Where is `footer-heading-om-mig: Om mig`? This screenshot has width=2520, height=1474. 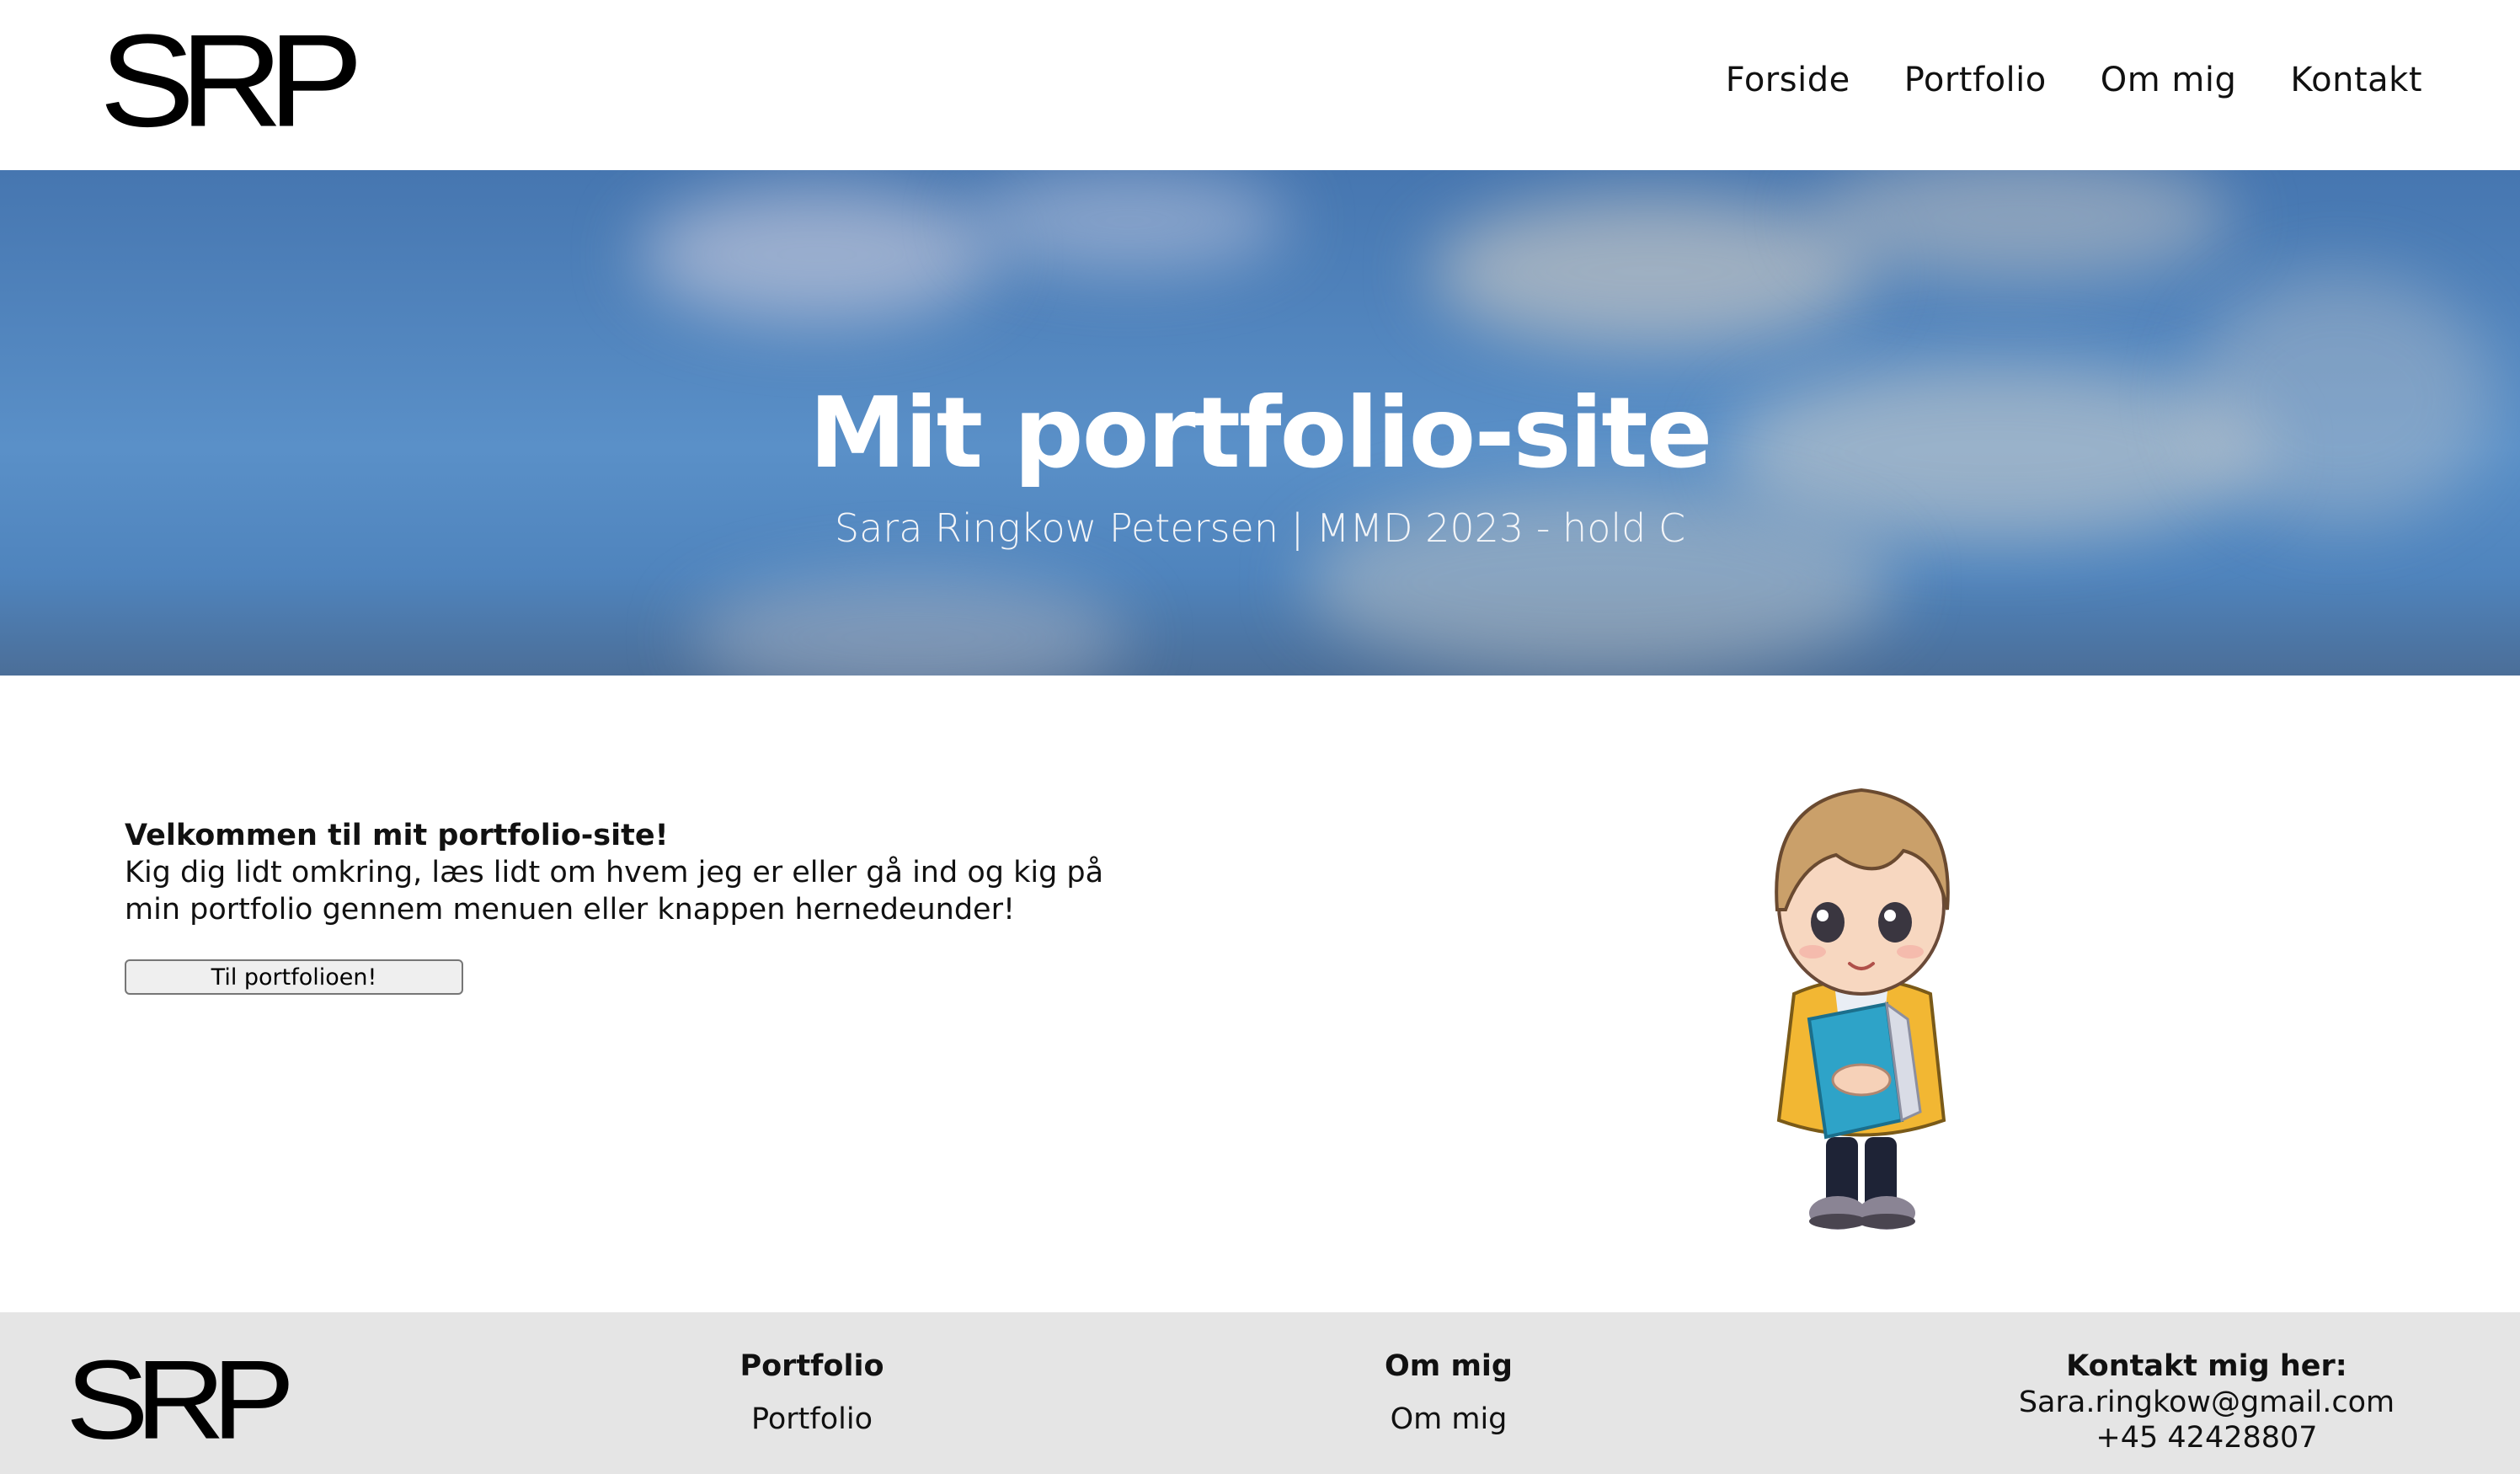
footer-heading-om-mig: Om mig is located at coordinates (1449, 1366).